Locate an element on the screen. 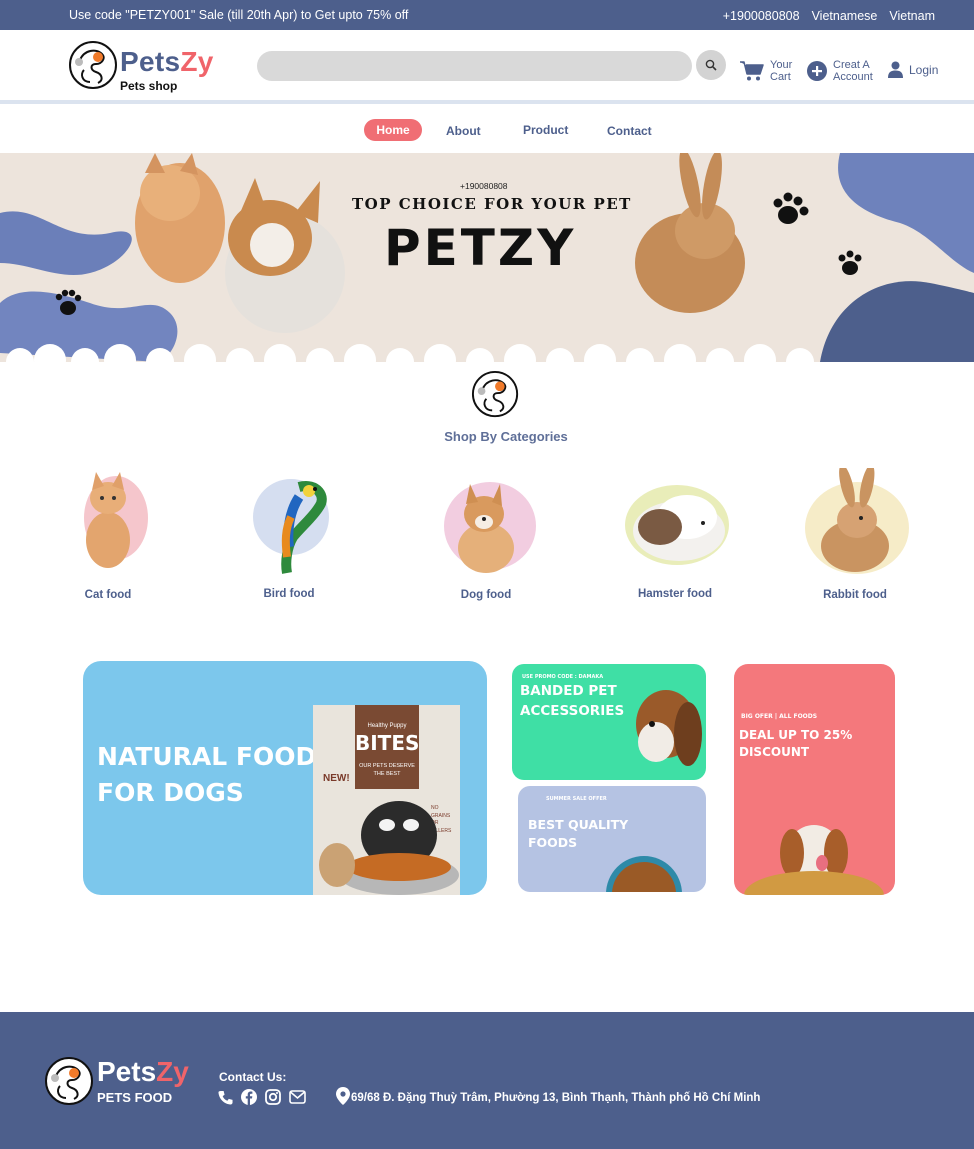 This screenshot has height=1149, width=974. hero-phone: +190080808 is located at coordinates (484, 186).